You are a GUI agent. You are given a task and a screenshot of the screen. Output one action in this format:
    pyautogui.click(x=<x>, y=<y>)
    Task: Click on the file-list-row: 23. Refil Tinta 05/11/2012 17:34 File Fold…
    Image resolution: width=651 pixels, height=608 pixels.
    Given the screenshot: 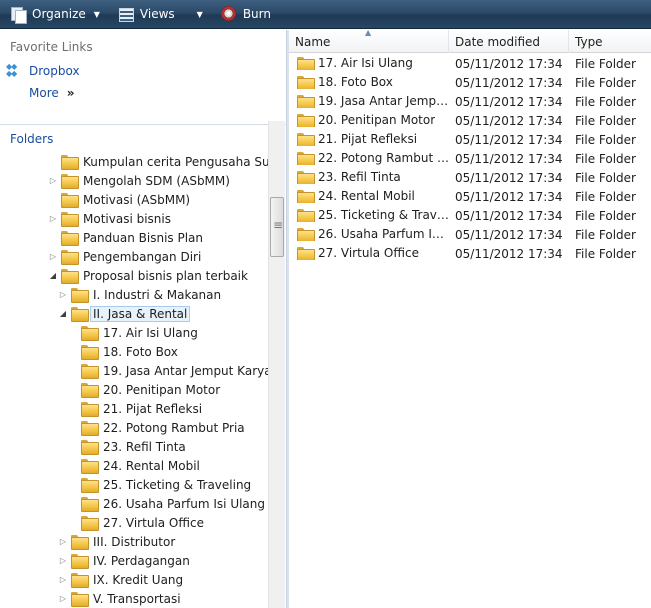 What is the action you would take?
    pyautogui.click(x=470, y=177)
    